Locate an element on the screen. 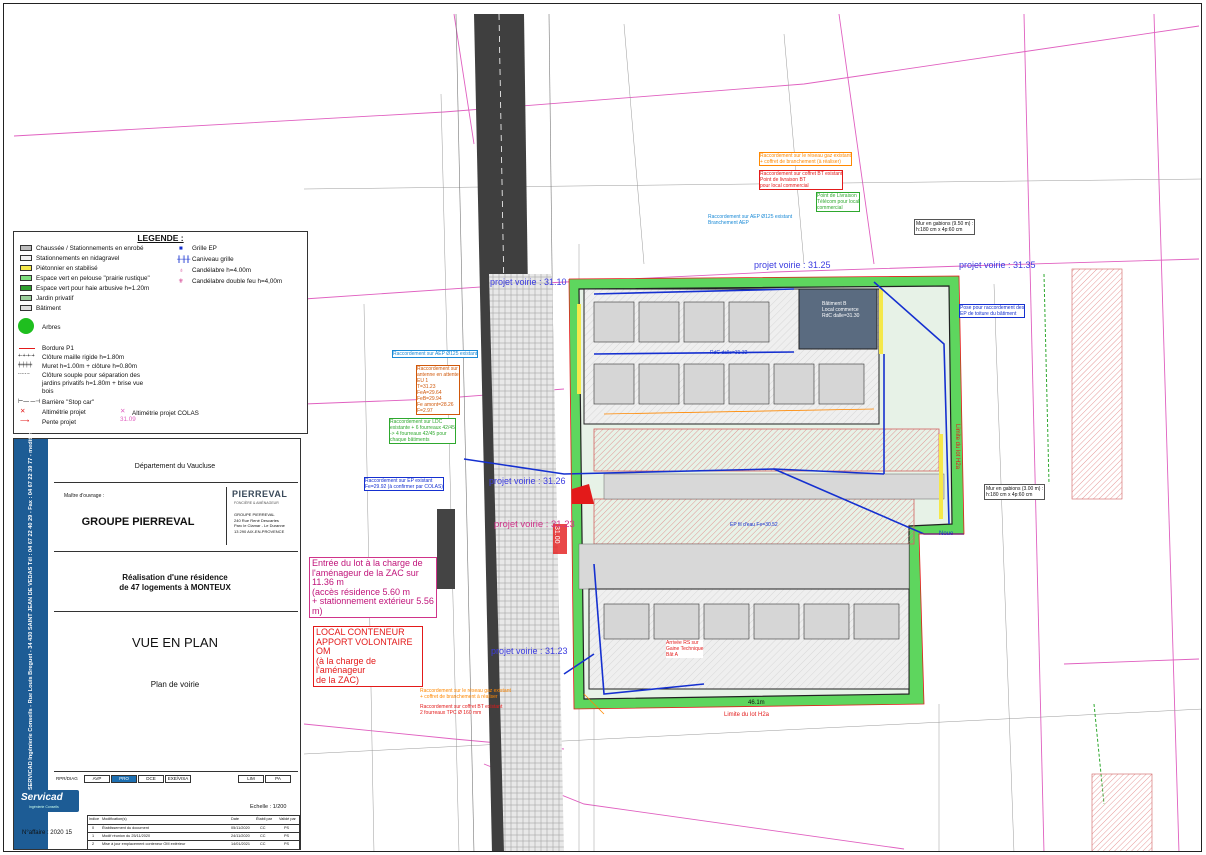 The image size is (1206, 855). projet-voirie-label: projet voirie : 31.26 is located at coordinates (527, 481).